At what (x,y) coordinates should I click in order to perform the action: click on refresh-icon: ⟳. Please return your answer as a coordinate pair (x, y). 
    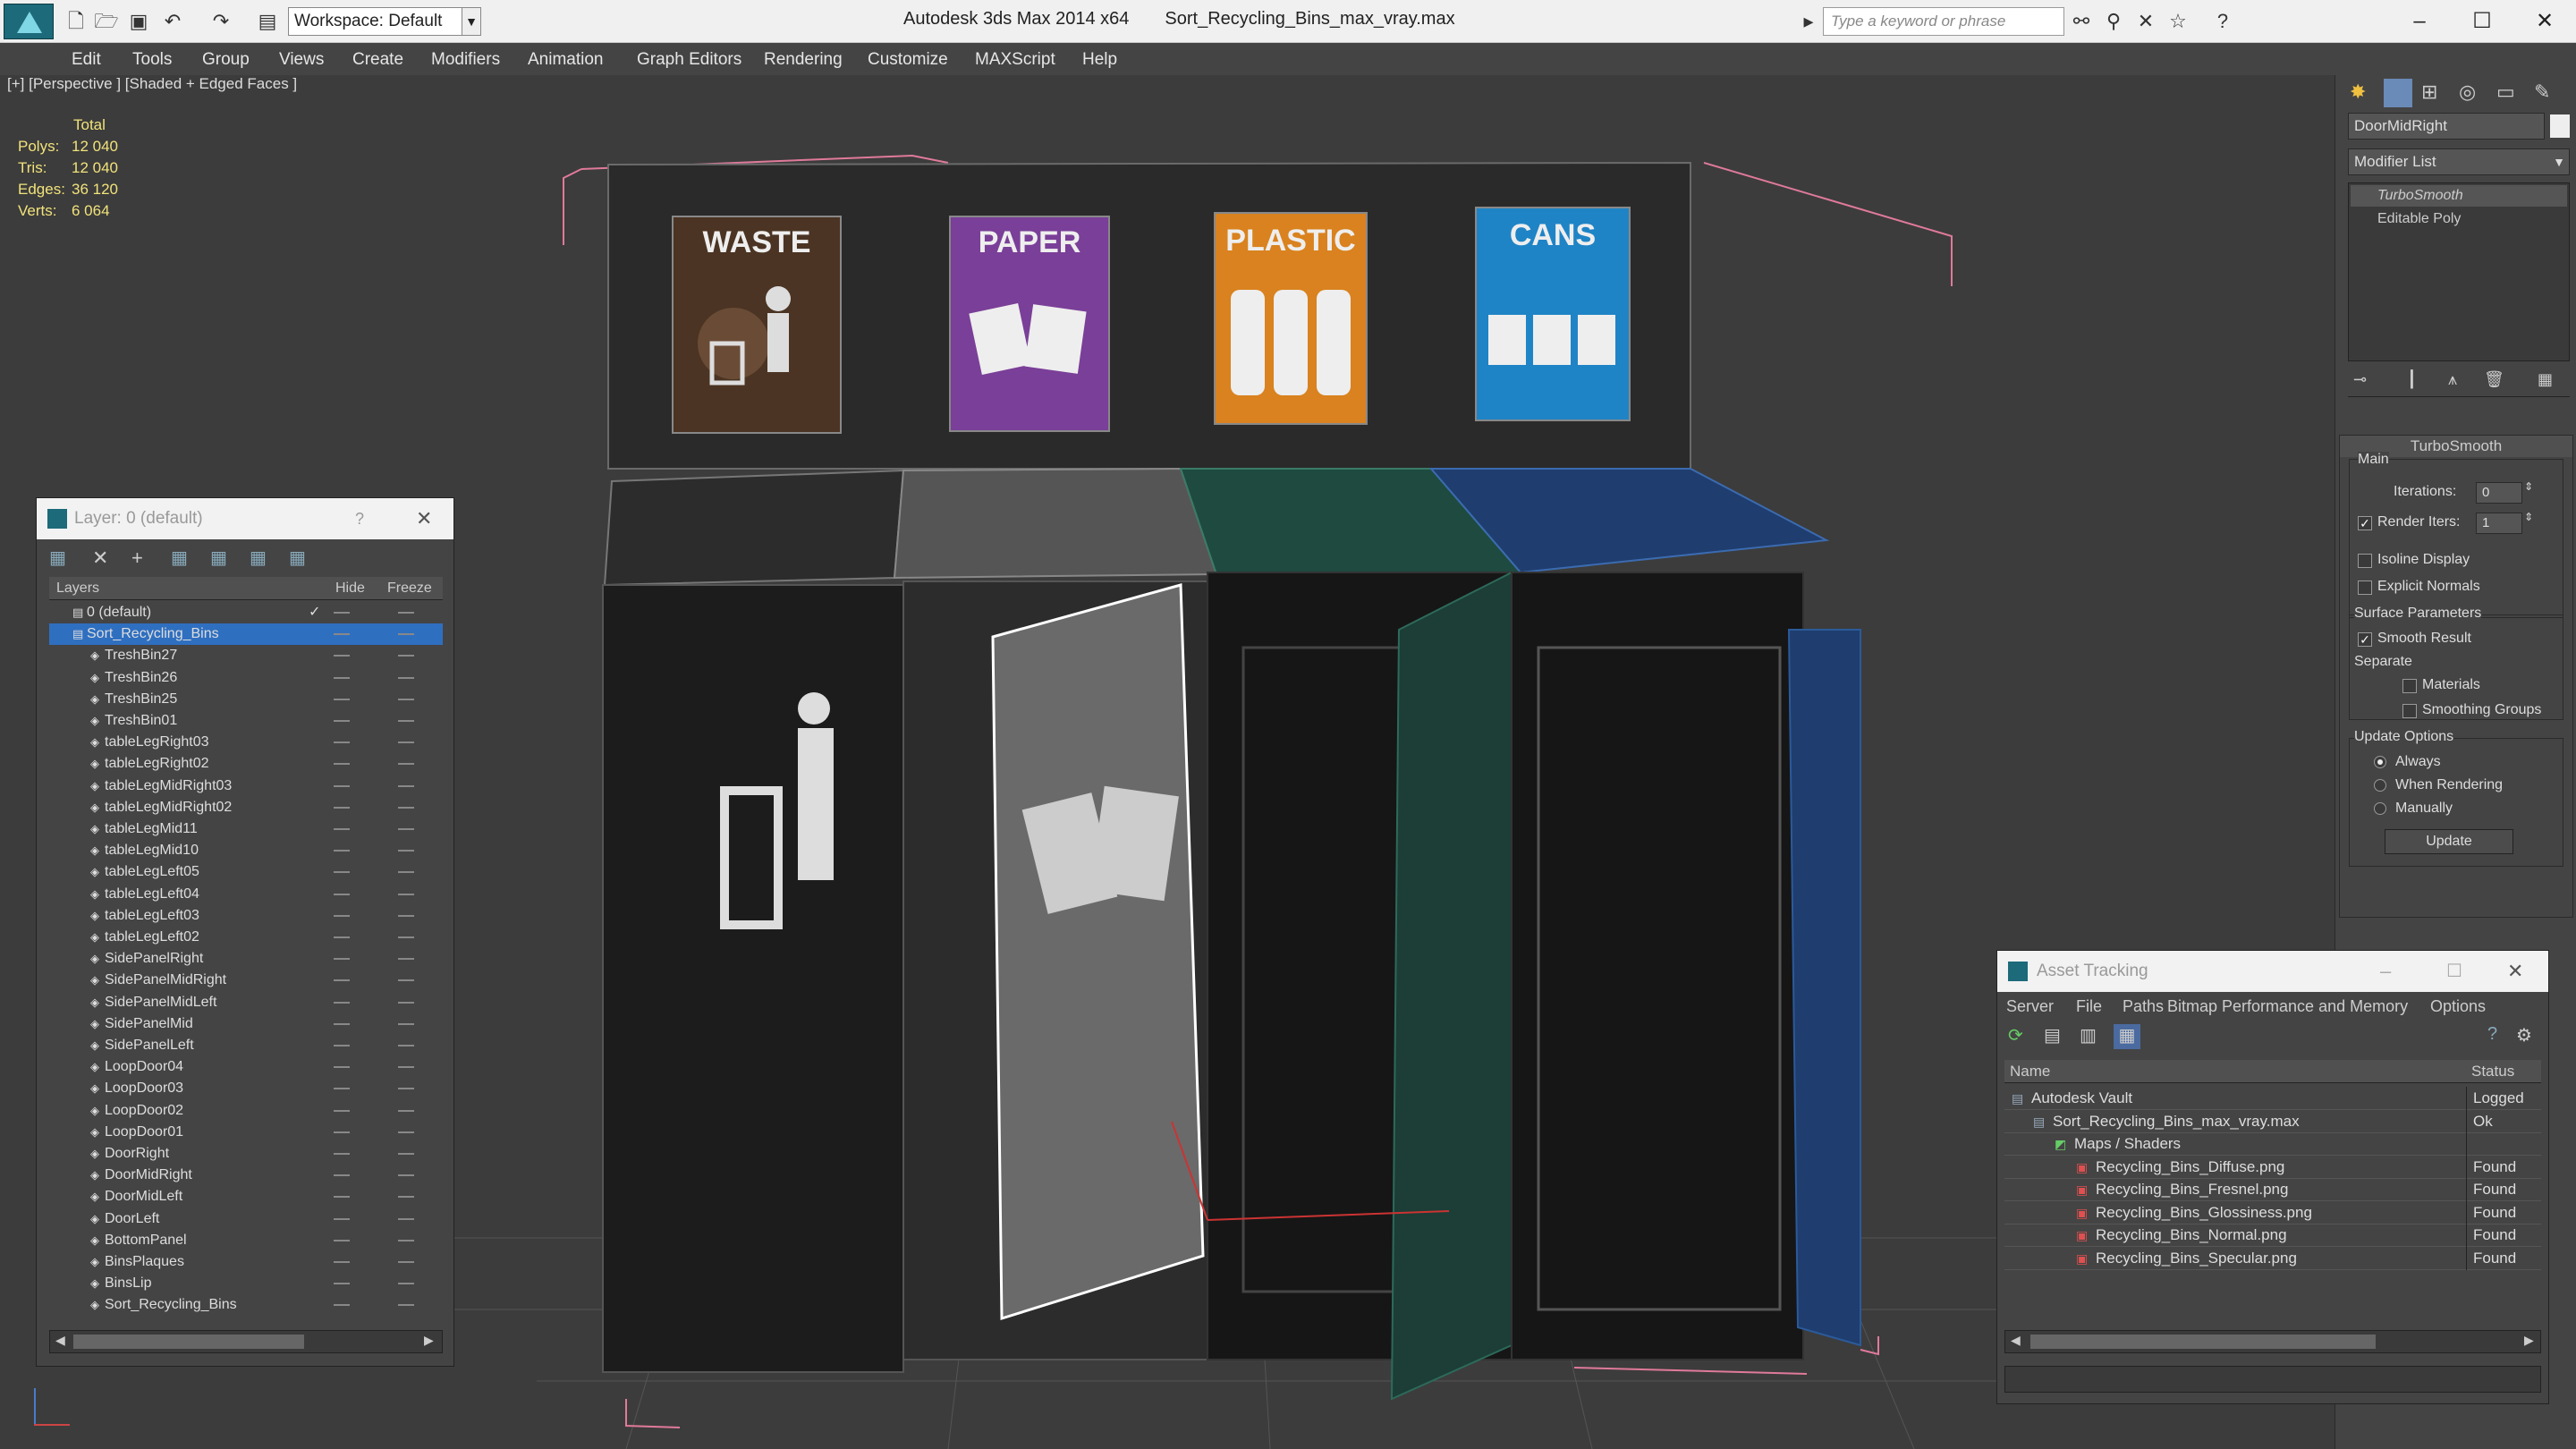
    Looking at the image, I should click on (2015, 1035).